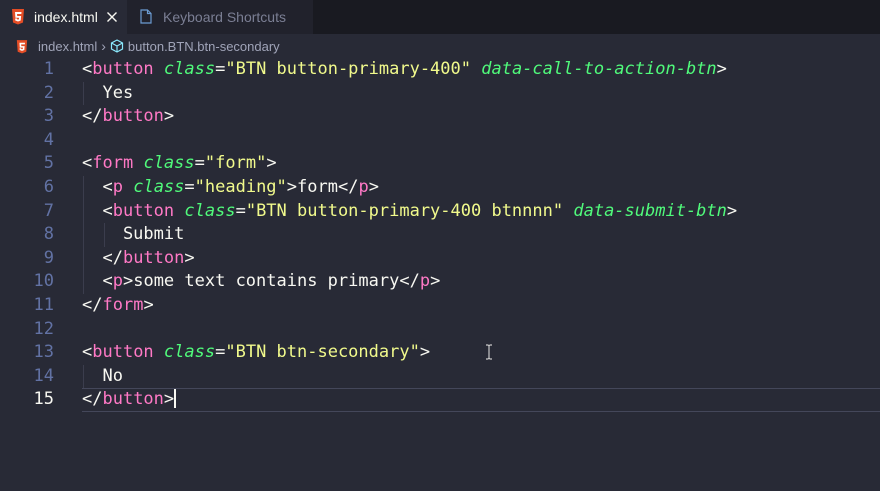 The height and width of the screenshot is (491, 880). I want to click on code-line: 12, so click(440, 330).